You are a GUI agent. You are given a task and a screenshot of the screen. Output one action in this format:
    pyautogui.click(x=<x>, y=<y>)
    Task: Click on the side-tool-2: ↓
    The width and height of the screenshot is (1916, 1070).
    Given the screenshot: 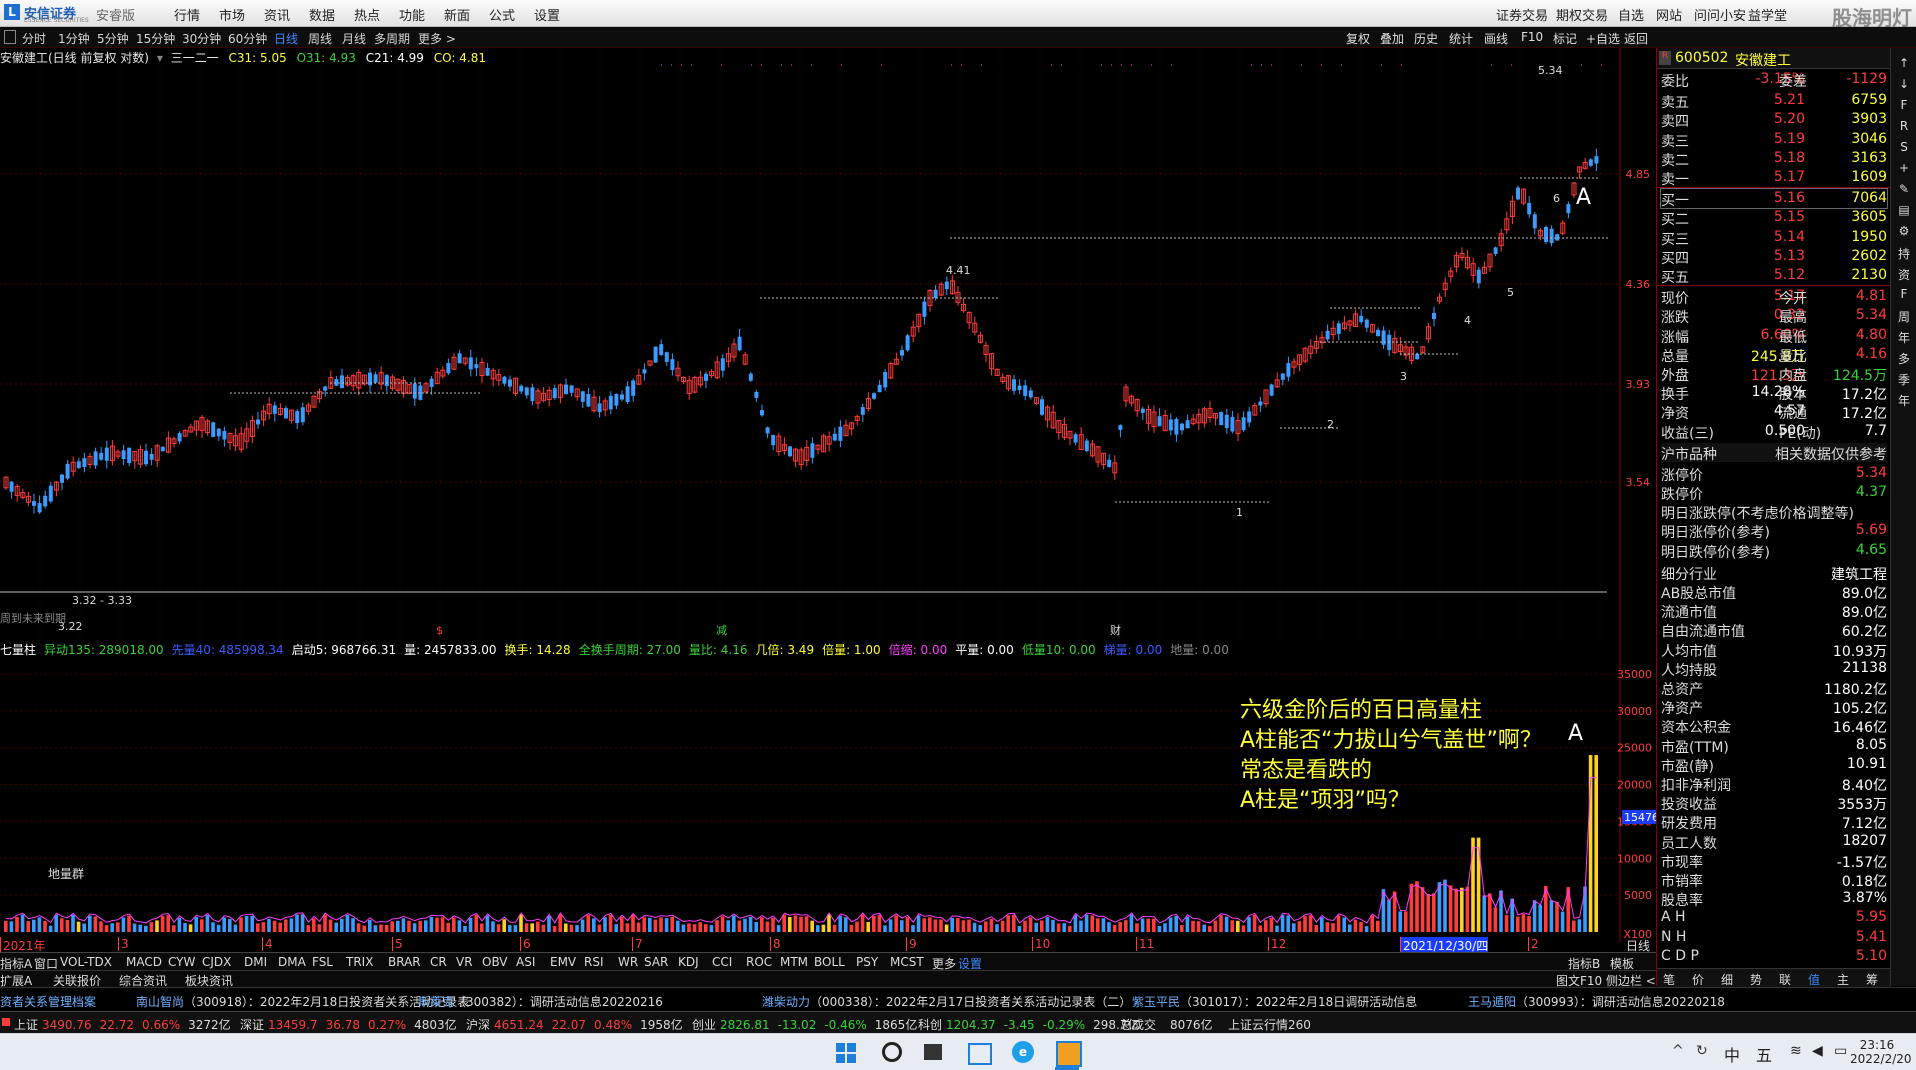 What is the action you would take?
    pyautogui.click(x=1904, y=86)
    